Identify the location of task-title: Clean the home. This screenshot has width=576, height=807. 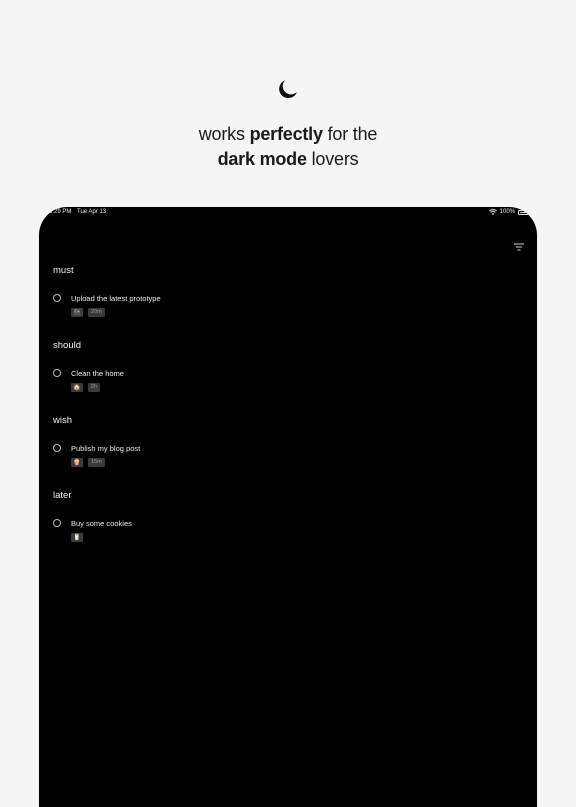
(97, 373).